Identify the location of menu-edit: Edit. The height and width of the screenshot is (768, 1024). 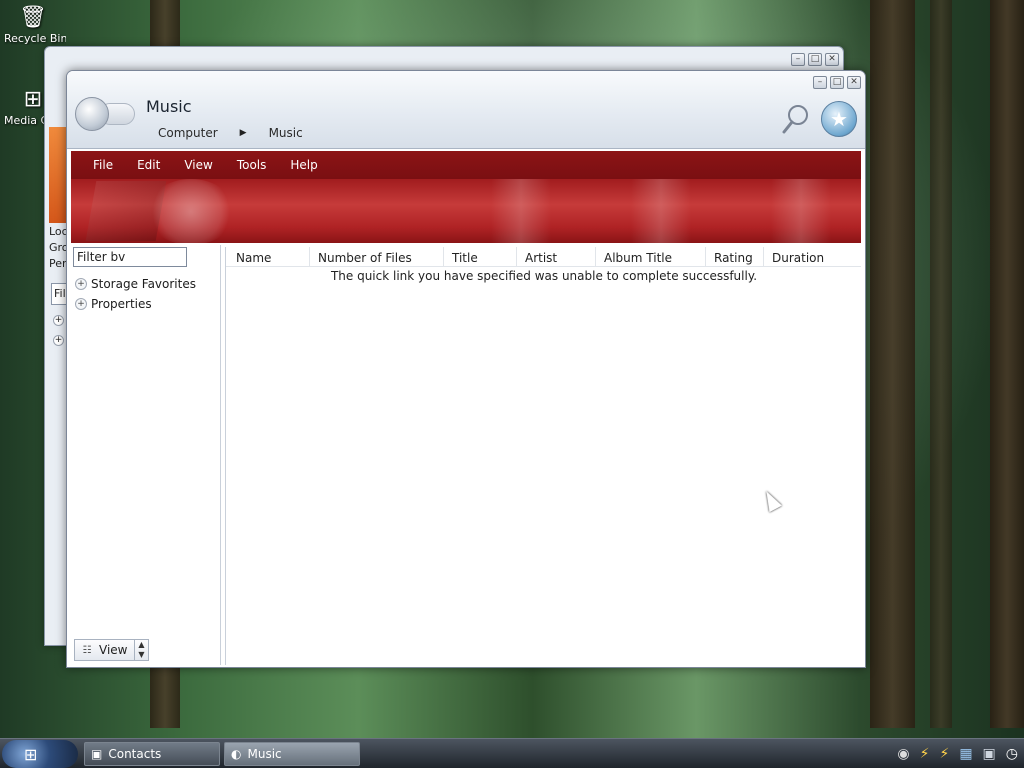
(148, 165).